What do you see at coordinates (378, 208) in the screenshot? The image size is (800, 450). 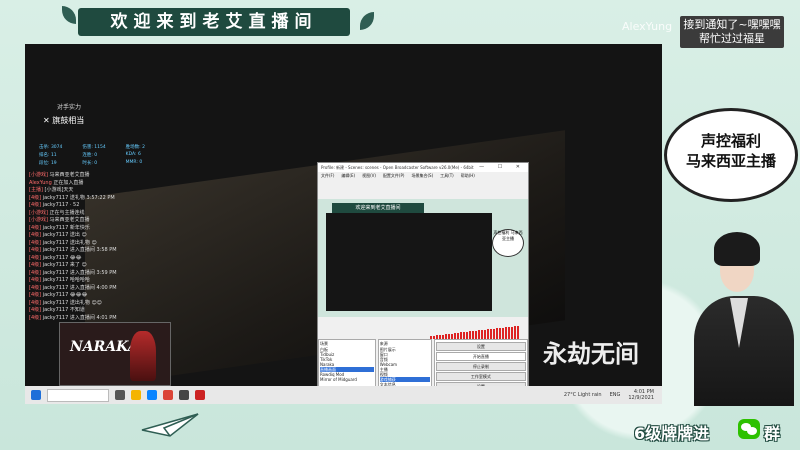 I see `preview-banner: 欢迎来到老艾直播间` at bounding box center [378, 208].